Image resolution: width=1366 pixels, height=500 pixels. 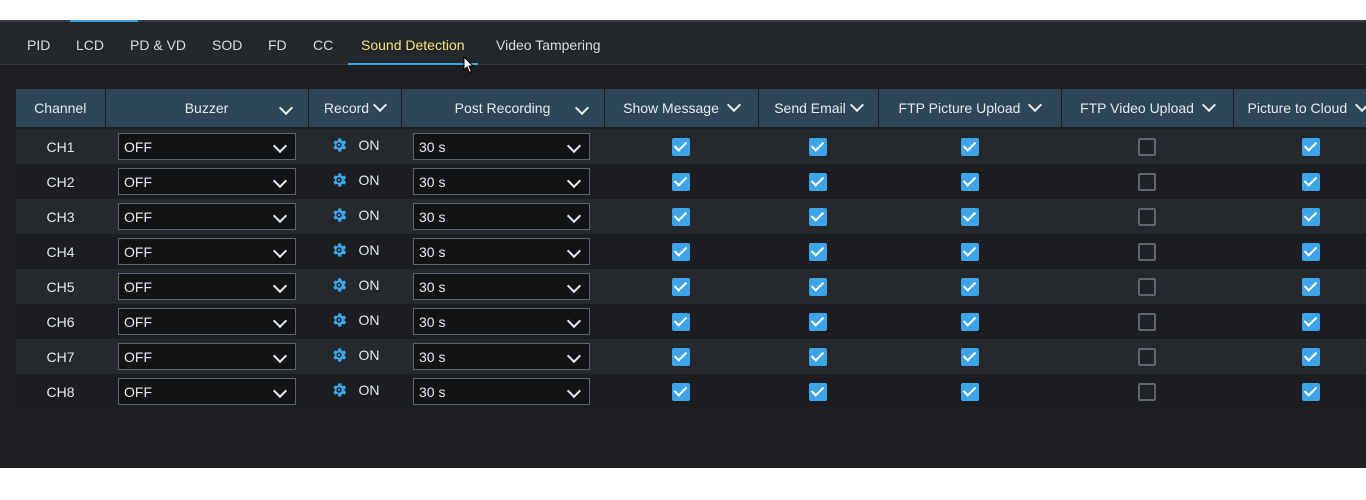 I want to click on tab-lcd: LCD, so click(x=90, y=43).